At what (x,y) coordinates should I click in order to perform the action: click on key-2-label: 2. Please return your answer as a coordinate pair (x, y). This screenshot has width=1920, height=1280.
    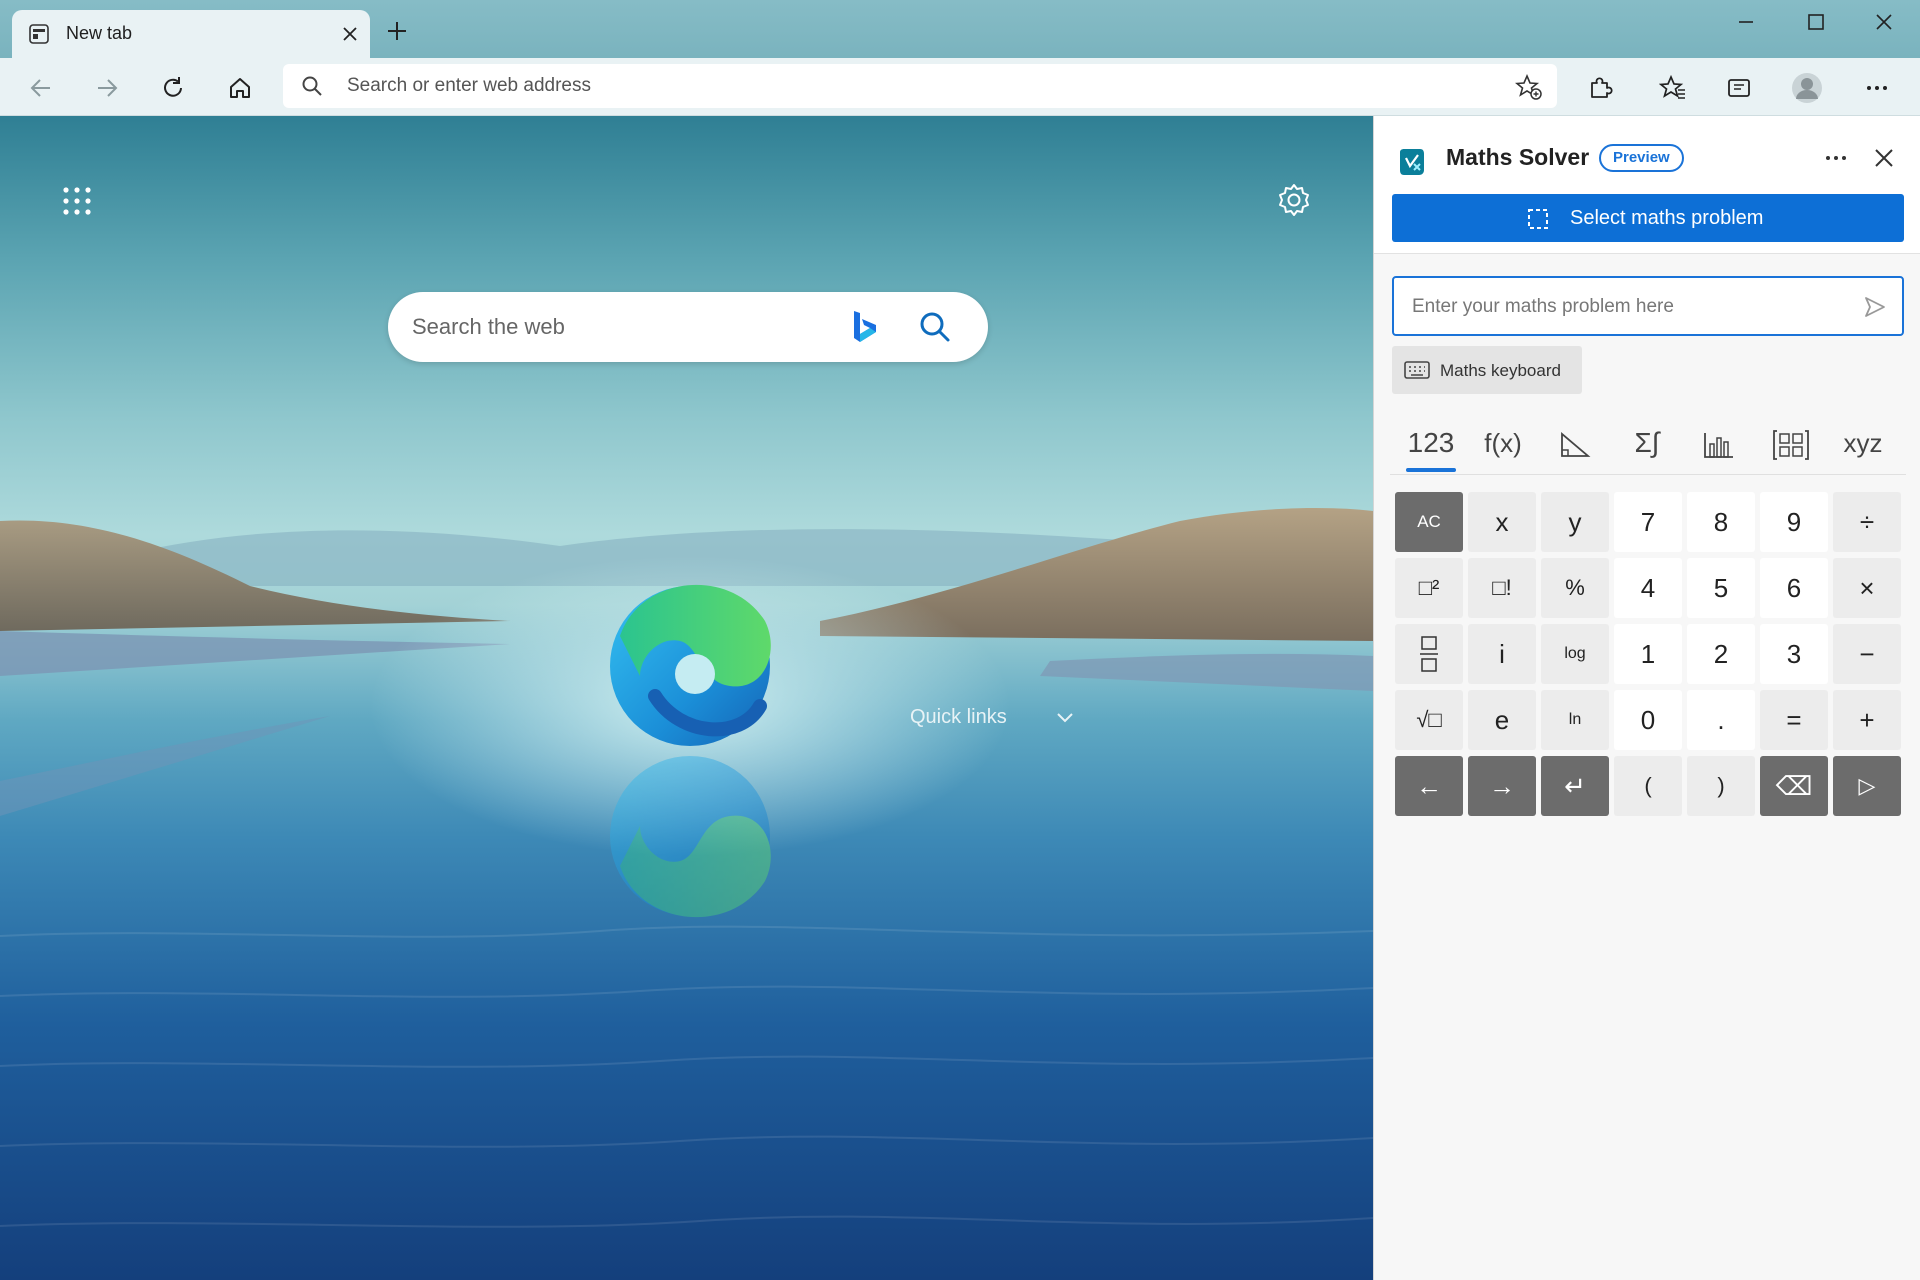
    Looking at the image, I should click on (1721, 653).